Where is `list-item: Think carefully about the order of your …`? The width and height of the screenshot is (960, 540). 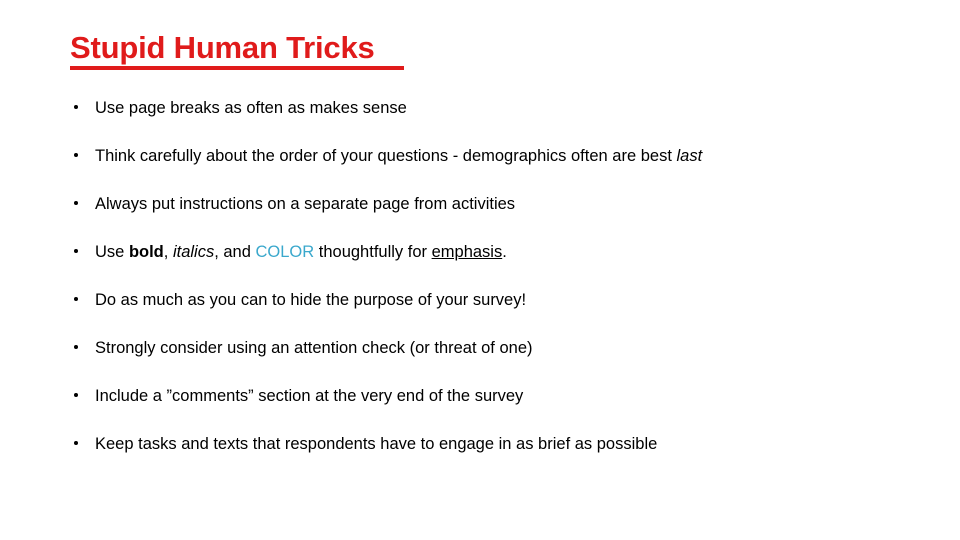 list-item: Think carefully about the order of your … is located at coordinates (490, 166).